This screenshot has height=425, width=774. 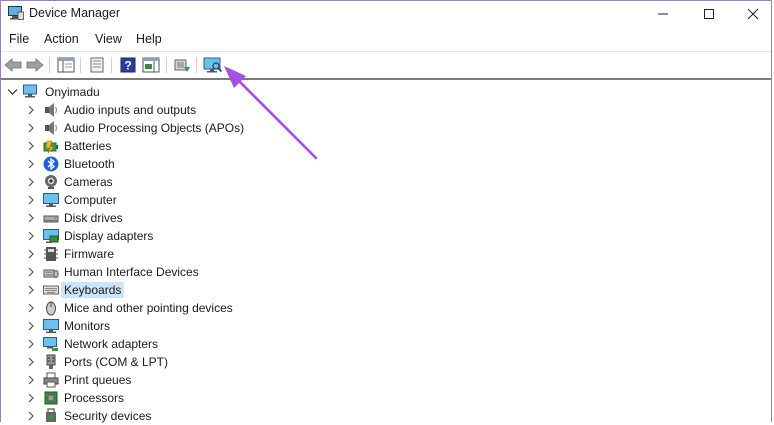 What do you see at coordinates (75, 13) in the screenshot?
I see `window-title: Device Manager` at bounding box center [75, 13].